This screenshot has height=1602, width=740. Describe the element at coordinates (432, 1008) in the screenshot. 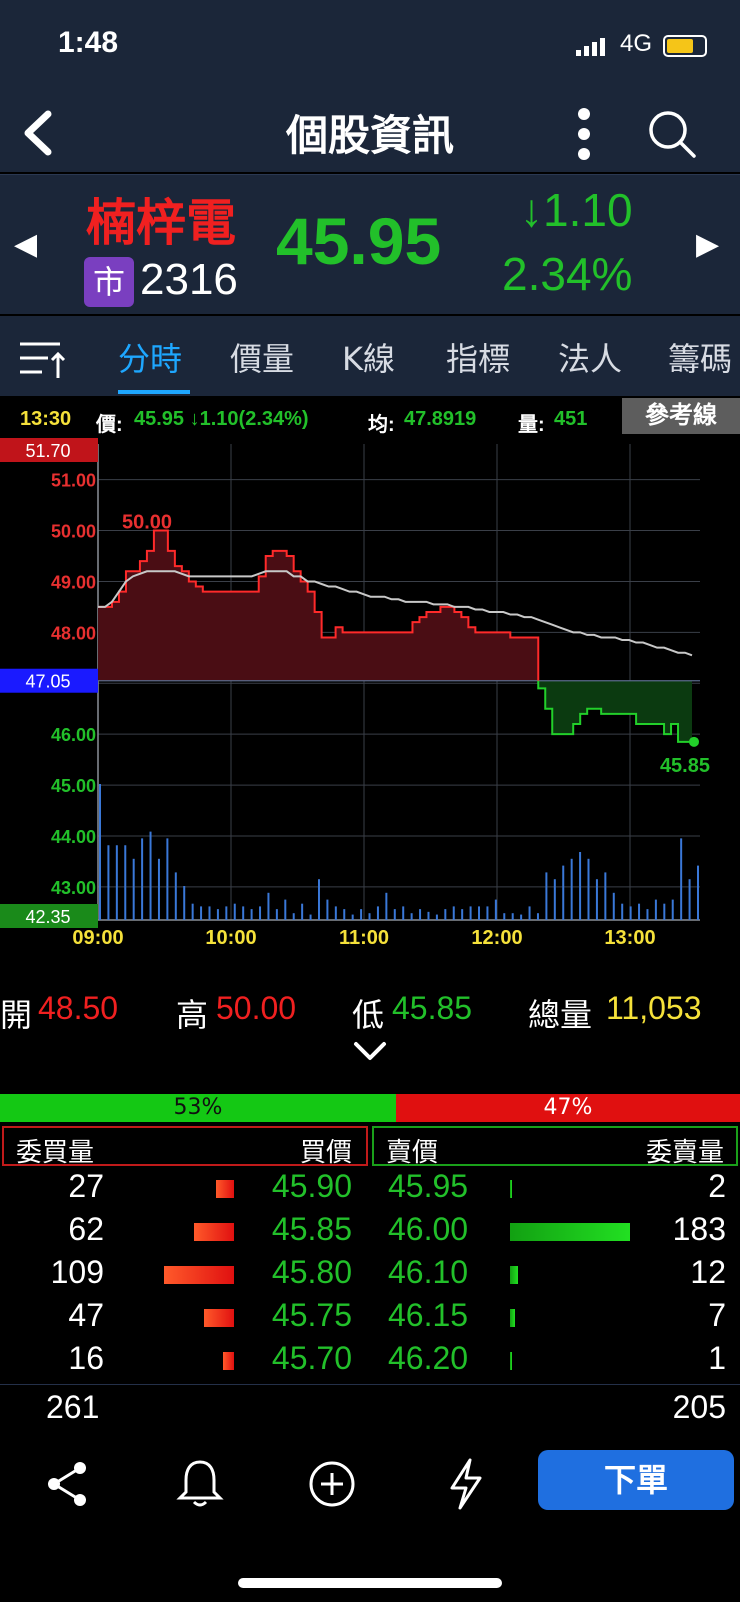

I see `low-value: 45.85` at that location.